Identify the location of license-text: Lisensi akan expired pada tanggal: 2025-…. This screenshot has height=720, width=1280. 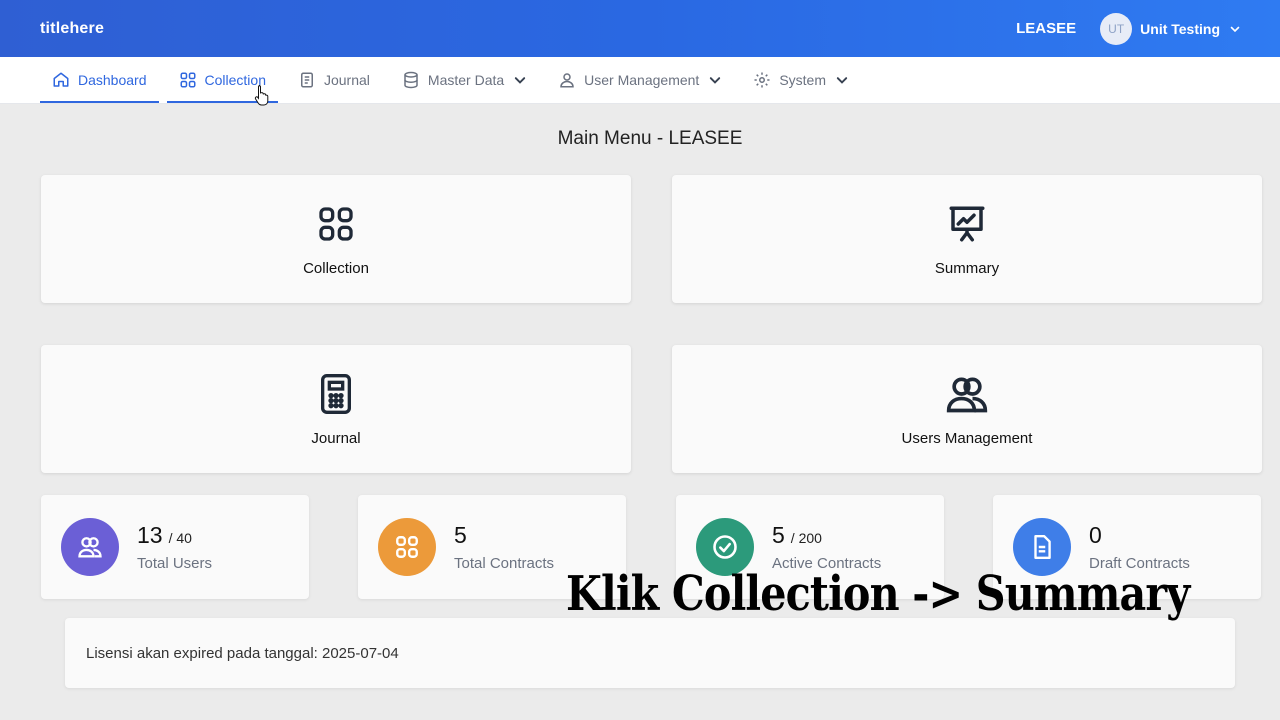
(242, 653).